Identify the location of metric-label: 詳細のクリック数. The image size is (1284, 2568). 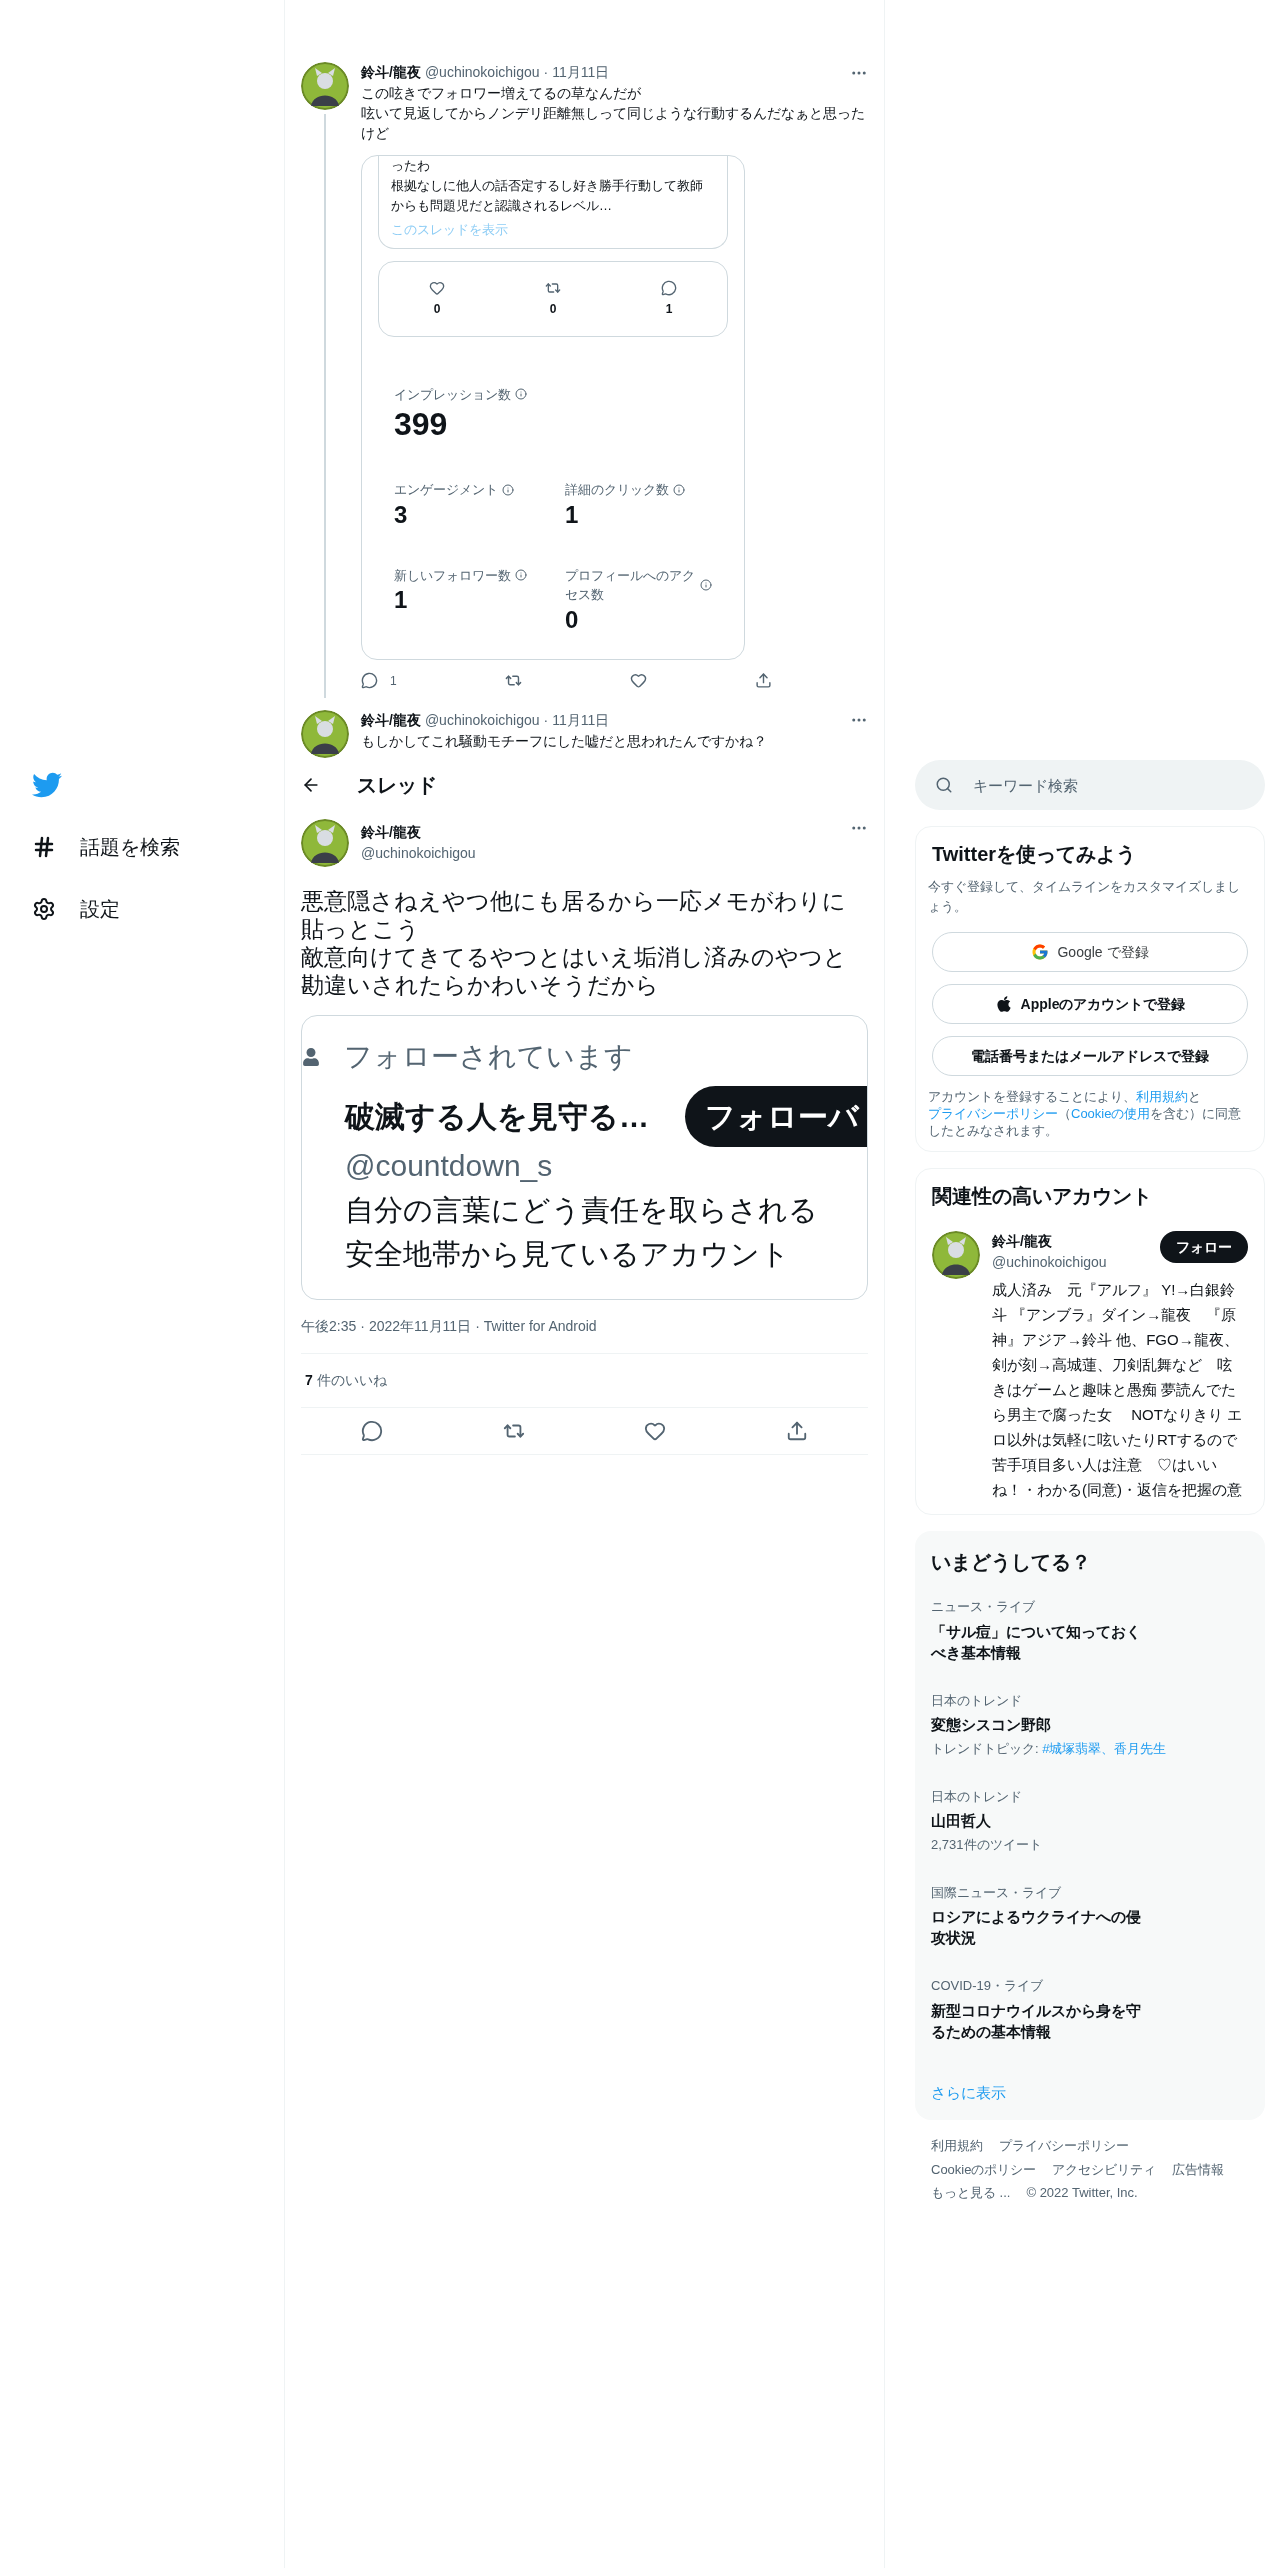
(617, 490).